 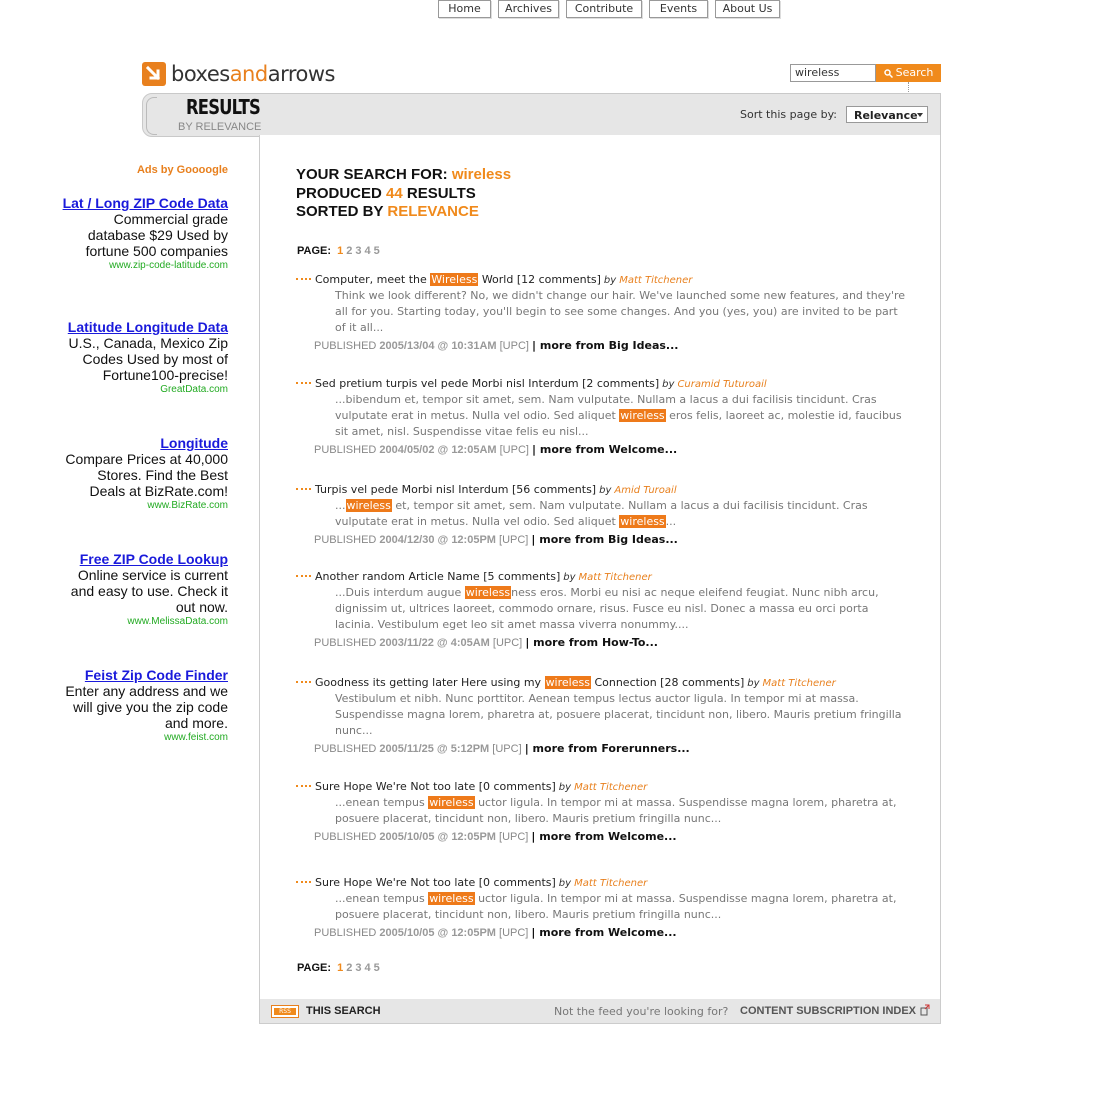 I want to click on page-subtitle: BY RELEVANCE, so click(x=220, y=127).